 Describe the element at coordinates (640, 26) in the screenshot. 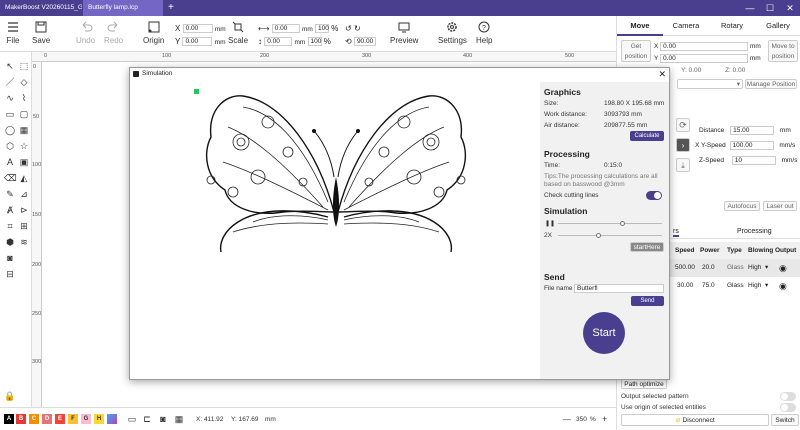

I see `tab-move: Move` at that location.